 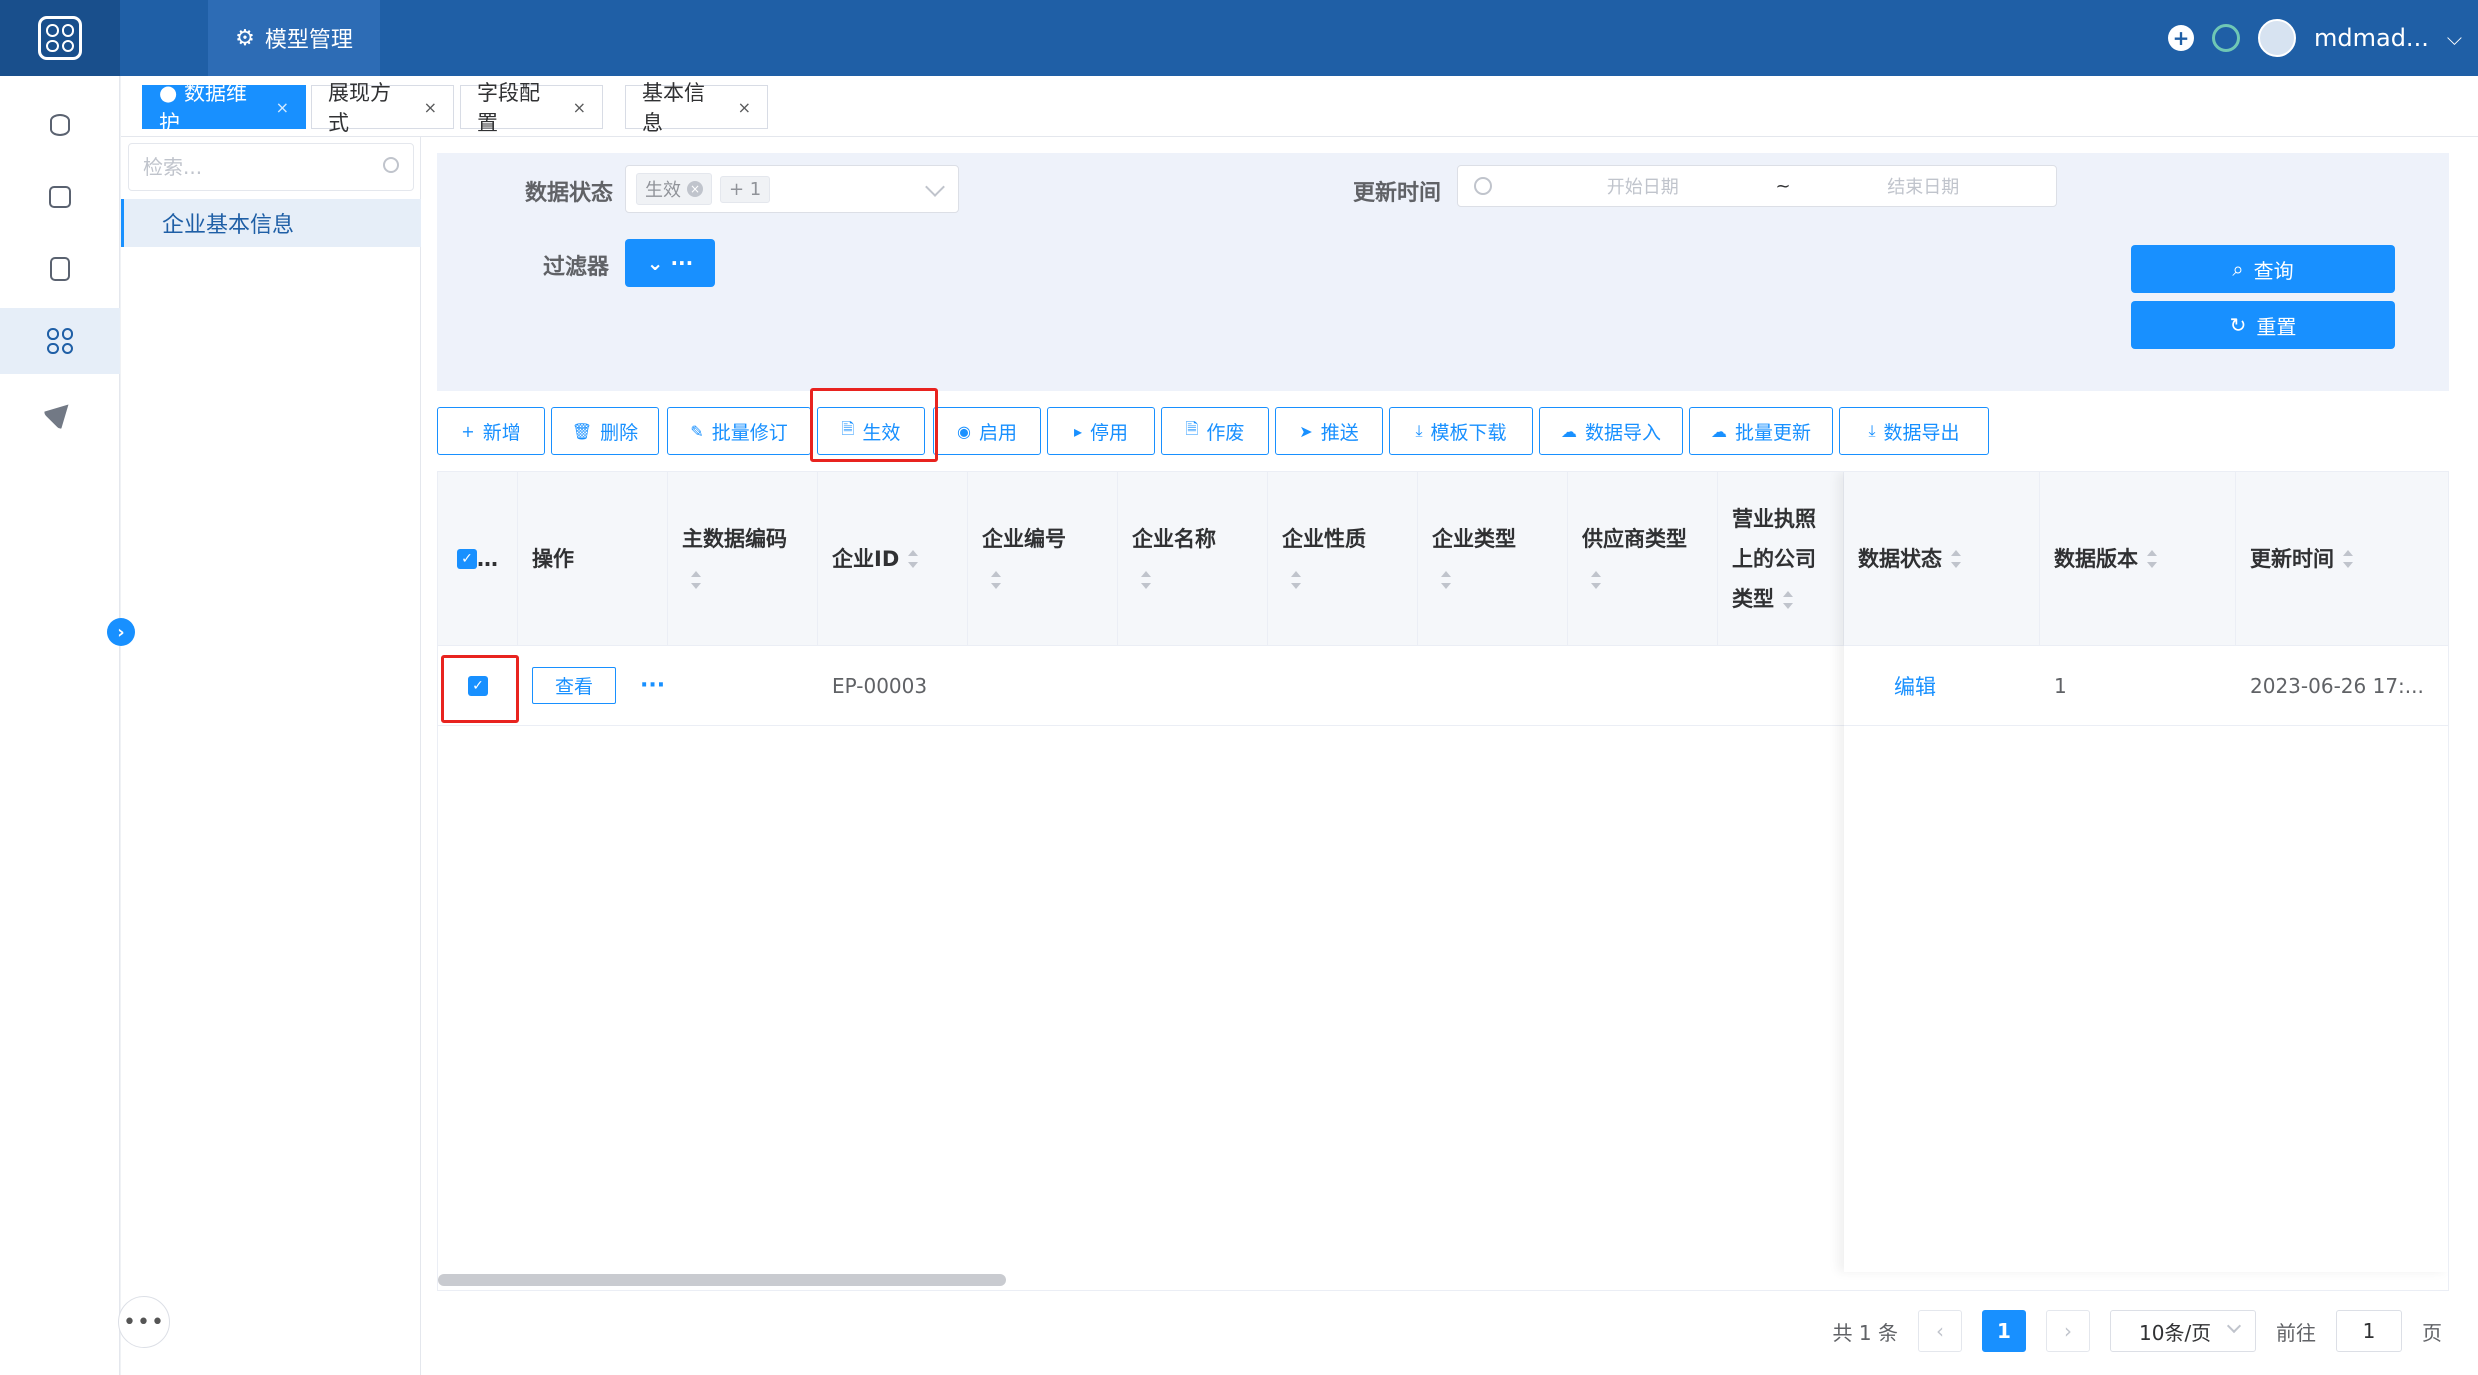 I want to click on void-button: 🗎 作废, so click(x=1215, y=431).